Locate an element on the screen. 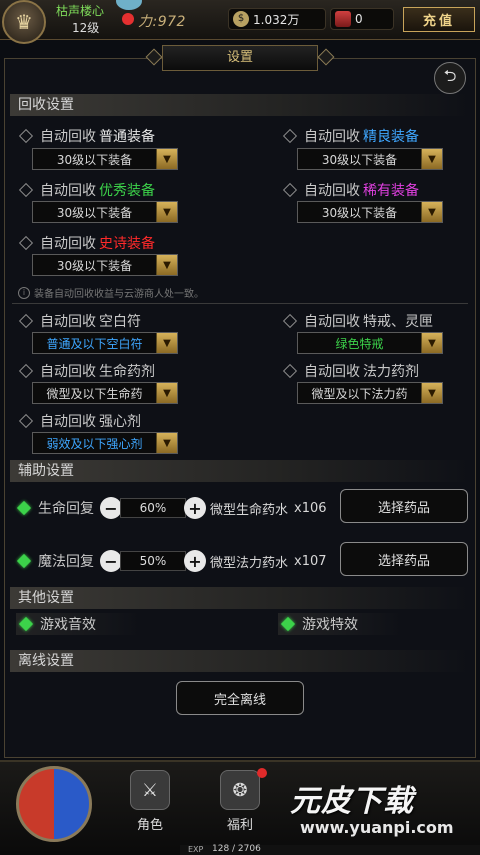 The image size is (480, 855). recharge-button: 充值 is located at coordinates (439, 19).